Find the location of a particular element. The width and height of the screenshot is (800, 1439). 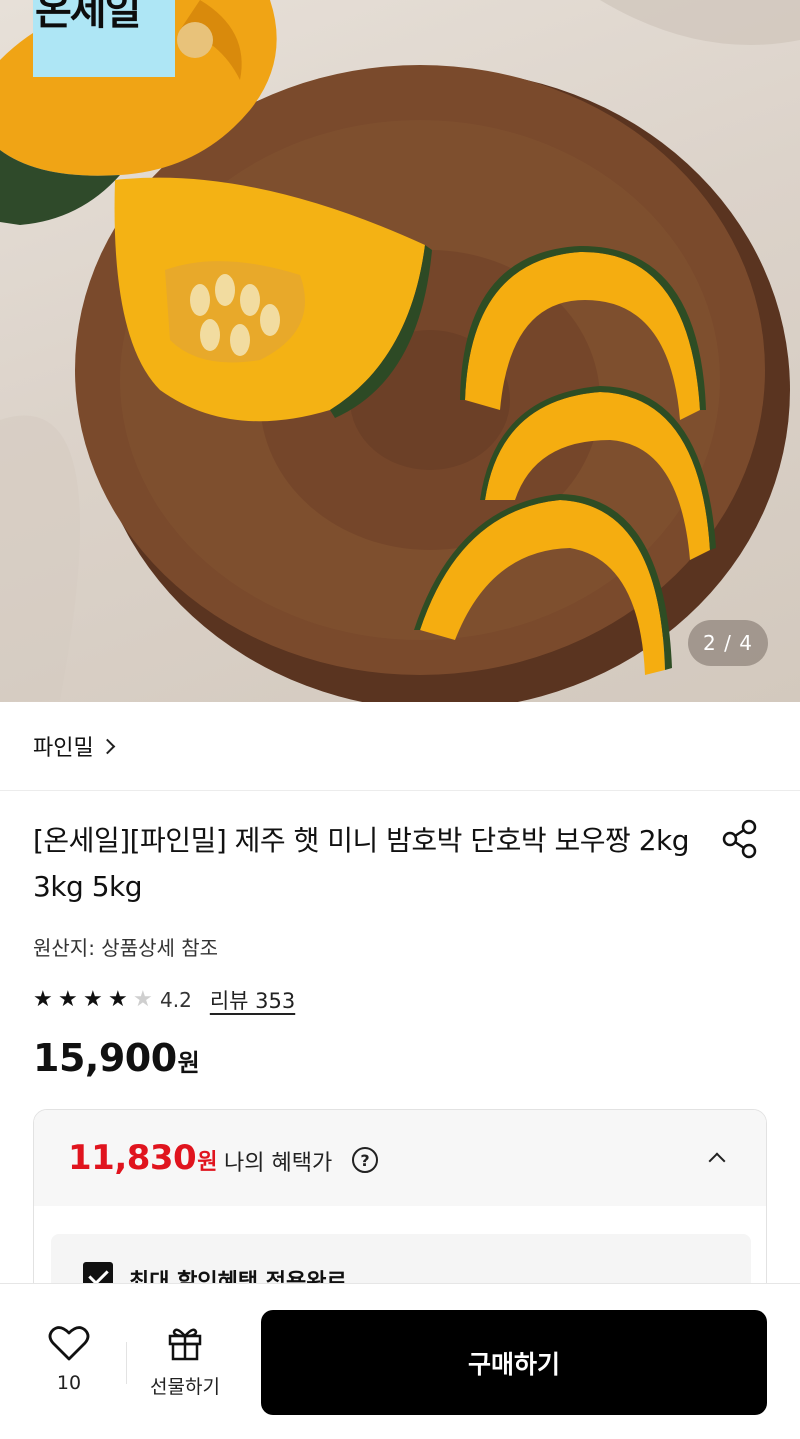

share-button is located at coordinates (741, 839).